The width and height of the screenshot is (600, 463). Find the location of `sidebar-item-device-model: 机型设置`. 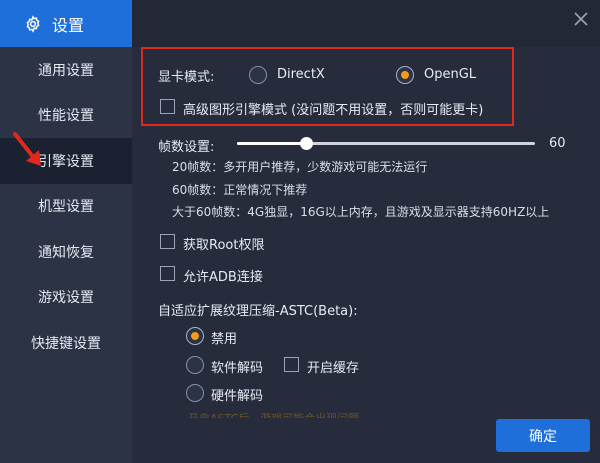

sidebar-item-device-model: 机型设置 is located at coordinates (66, 207).